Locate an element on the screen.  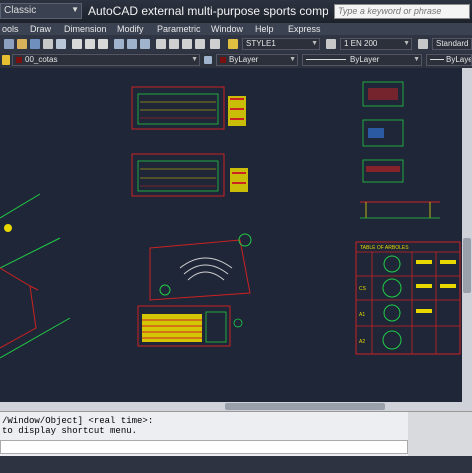
table-style-dropdown: Standard is located at coordinates (452, 44).